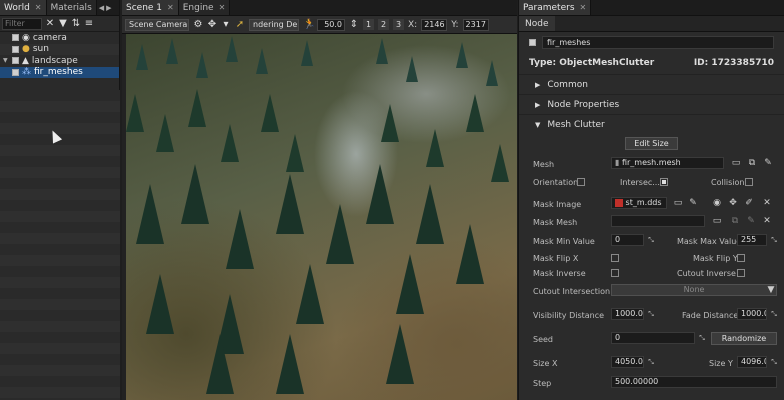 This screenshot has width=784, height=400. What do you see at coordinates (717, 203) in the screenshot?
I see `eye-icon: ◉` at bounding box center [717, 203].